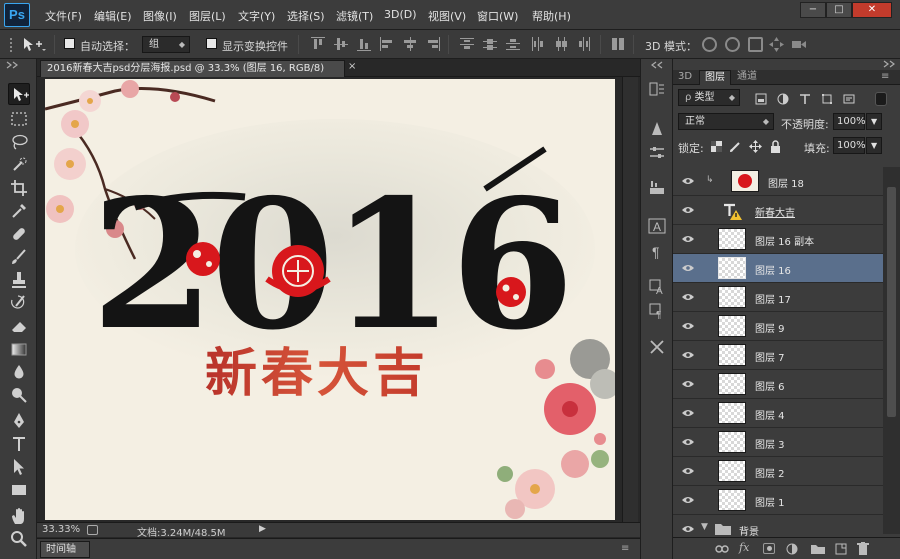 The height and width of the screenshot is (559, 900). What do you see at coordinates (19, 142) in the screenshot?
I see `lasso-tool` at bounding box center [19, 142].